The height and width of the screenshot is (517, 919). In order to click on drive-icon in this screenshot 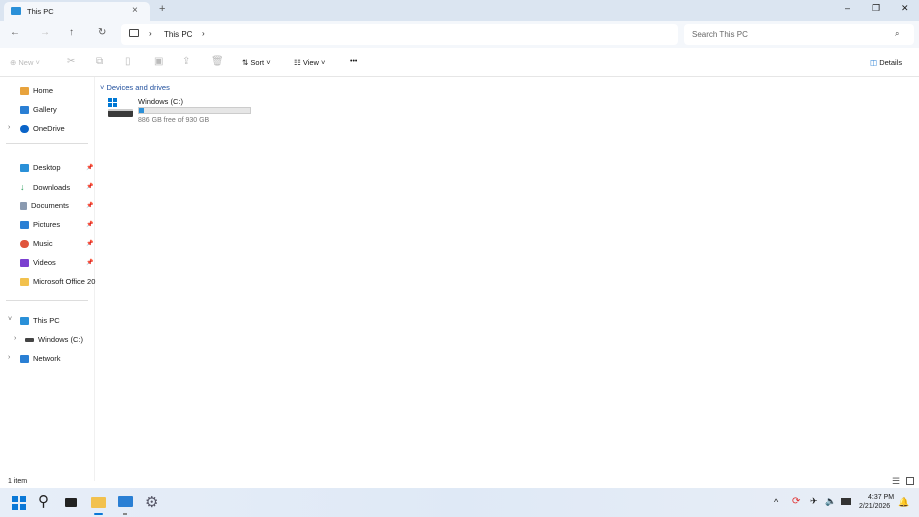, I will do `click(120, 113)`.